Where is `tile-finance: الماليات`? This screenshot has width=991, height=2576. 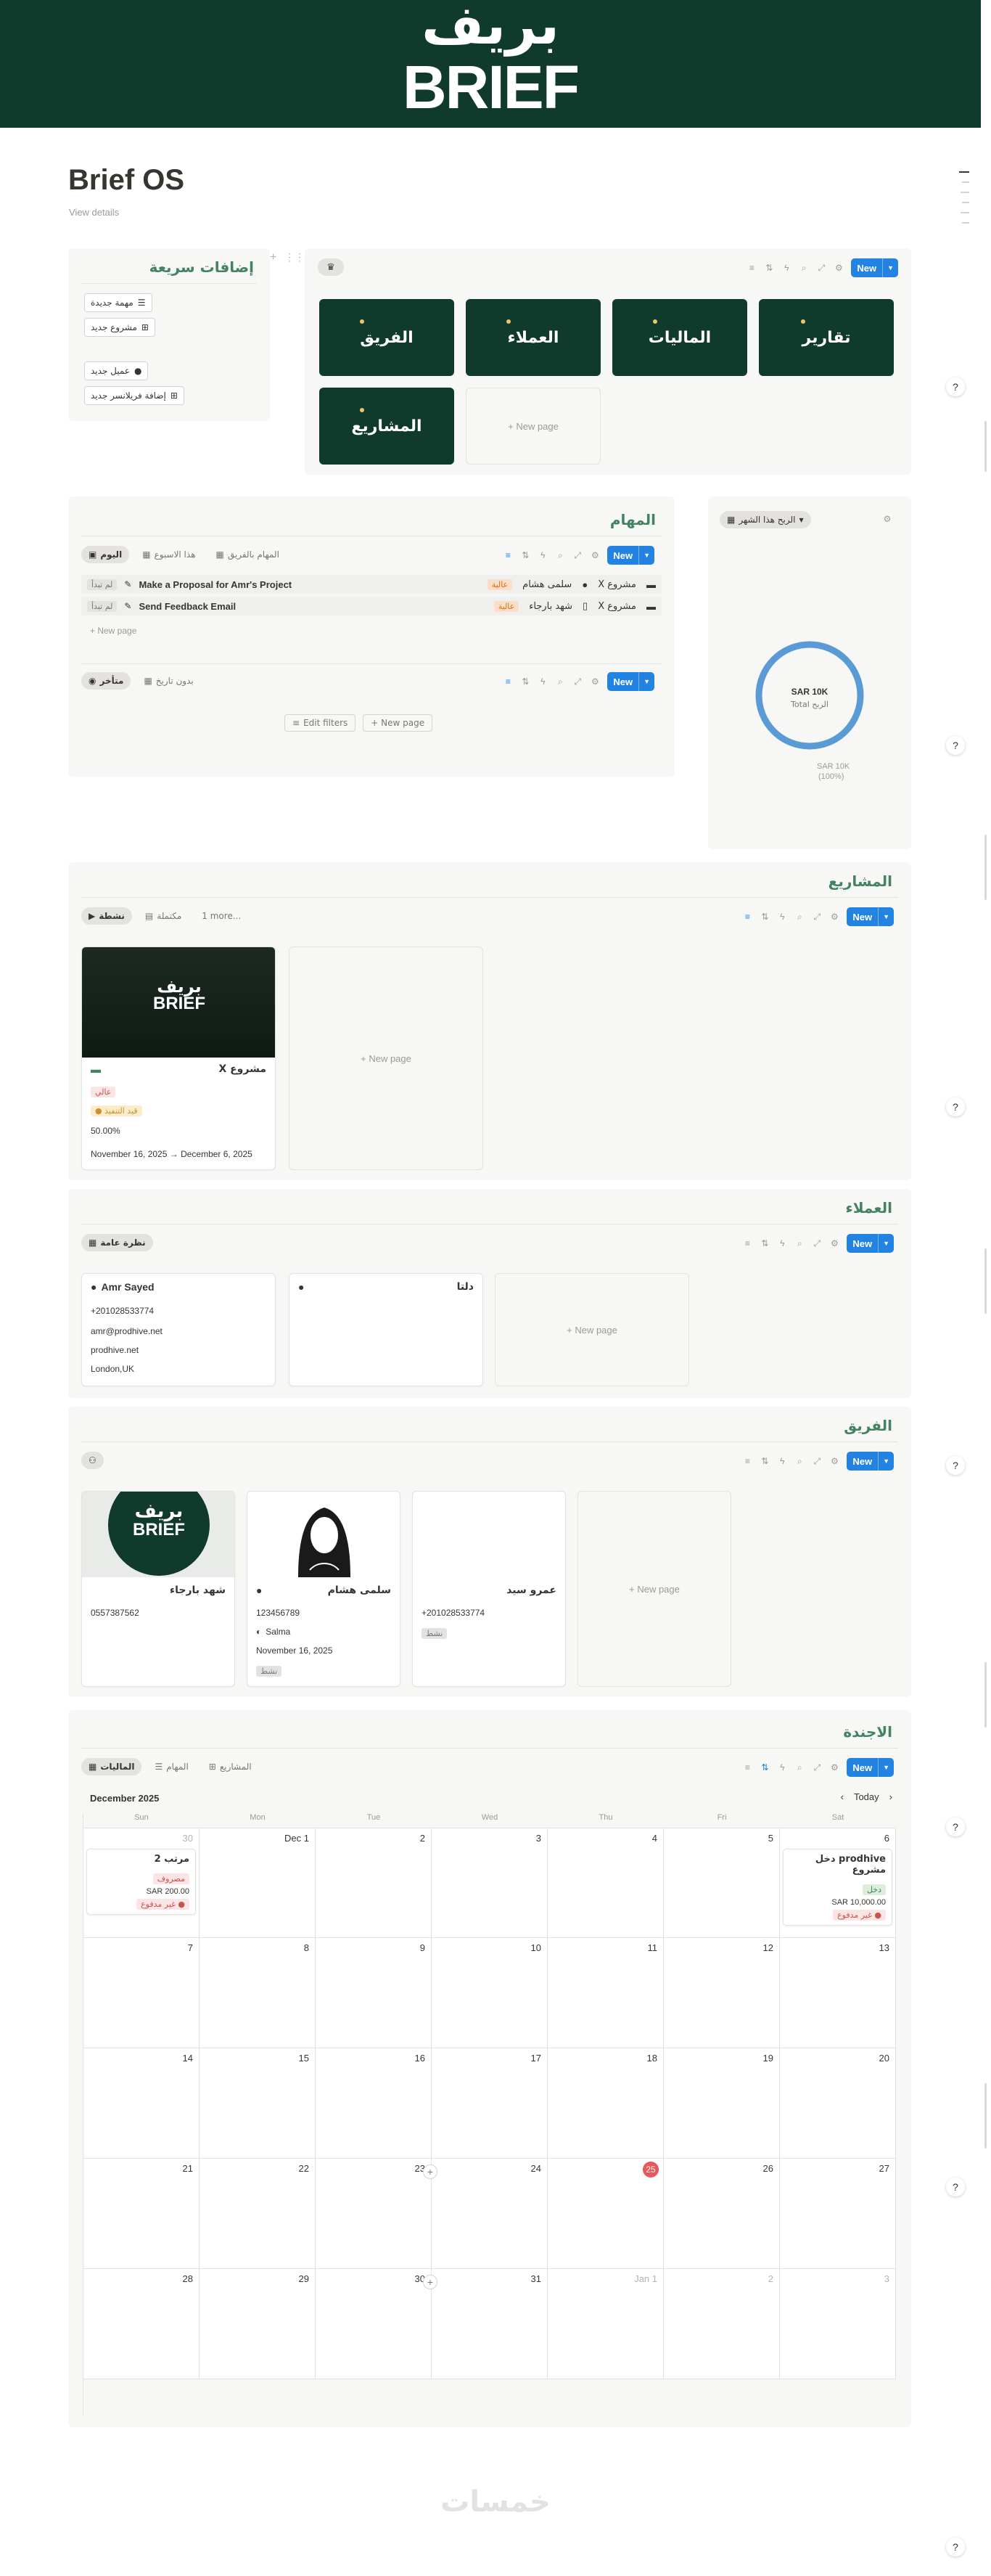
tile-finance: الماليات is located at coordinates (679, 338).